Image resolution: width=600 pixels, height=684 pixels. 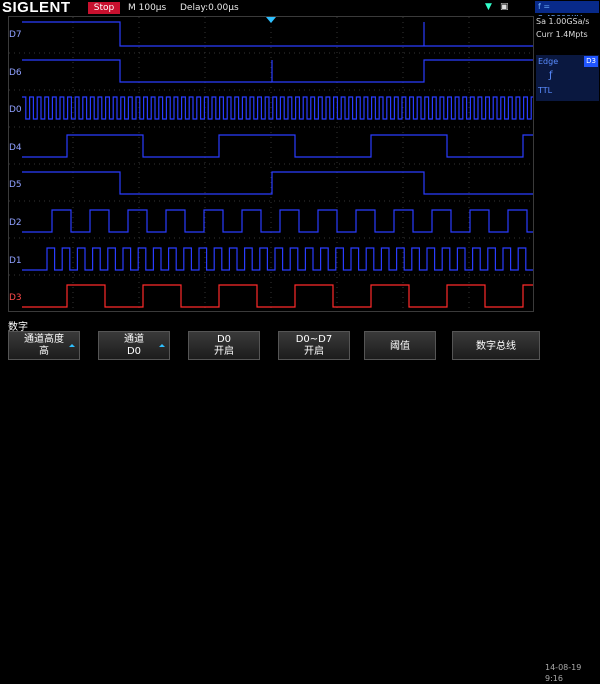 I want to click on softkey-channel-select: 通道 D0, so click(x=134, y=345).